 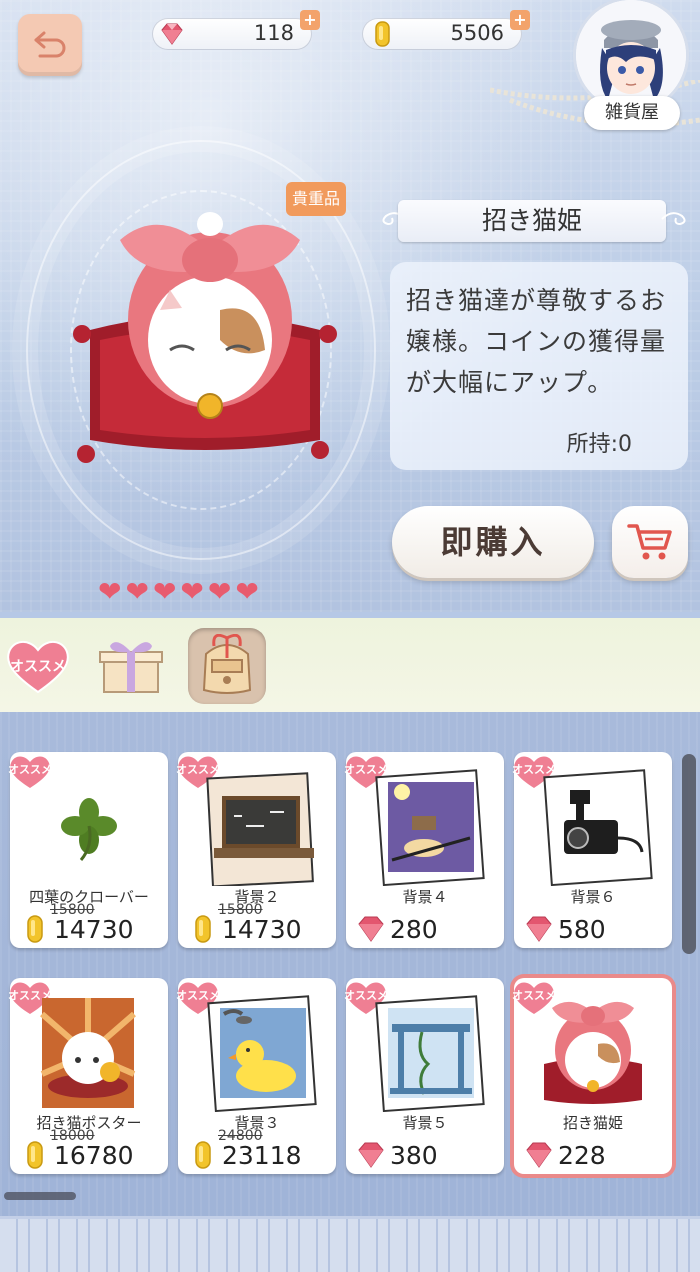 I want to click on horizontal-scrollbar, so click(x=40, y=1196).